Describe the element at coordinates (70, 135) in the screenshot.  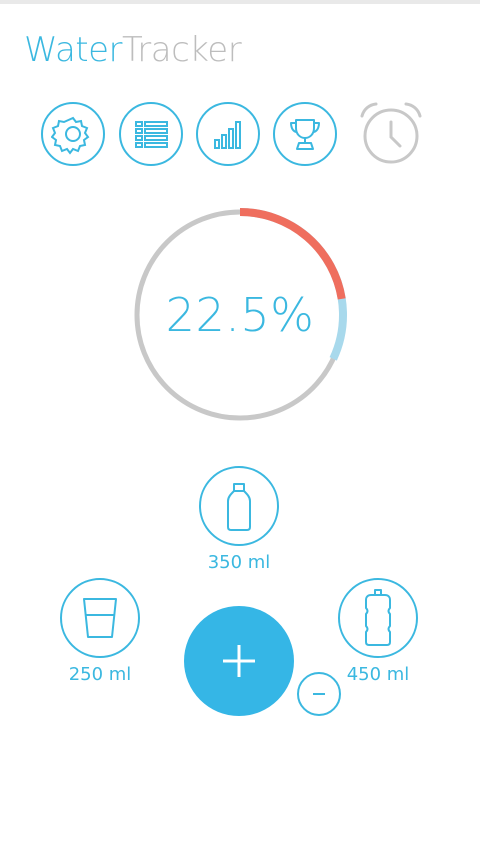
I see `gear-icon` at that location.